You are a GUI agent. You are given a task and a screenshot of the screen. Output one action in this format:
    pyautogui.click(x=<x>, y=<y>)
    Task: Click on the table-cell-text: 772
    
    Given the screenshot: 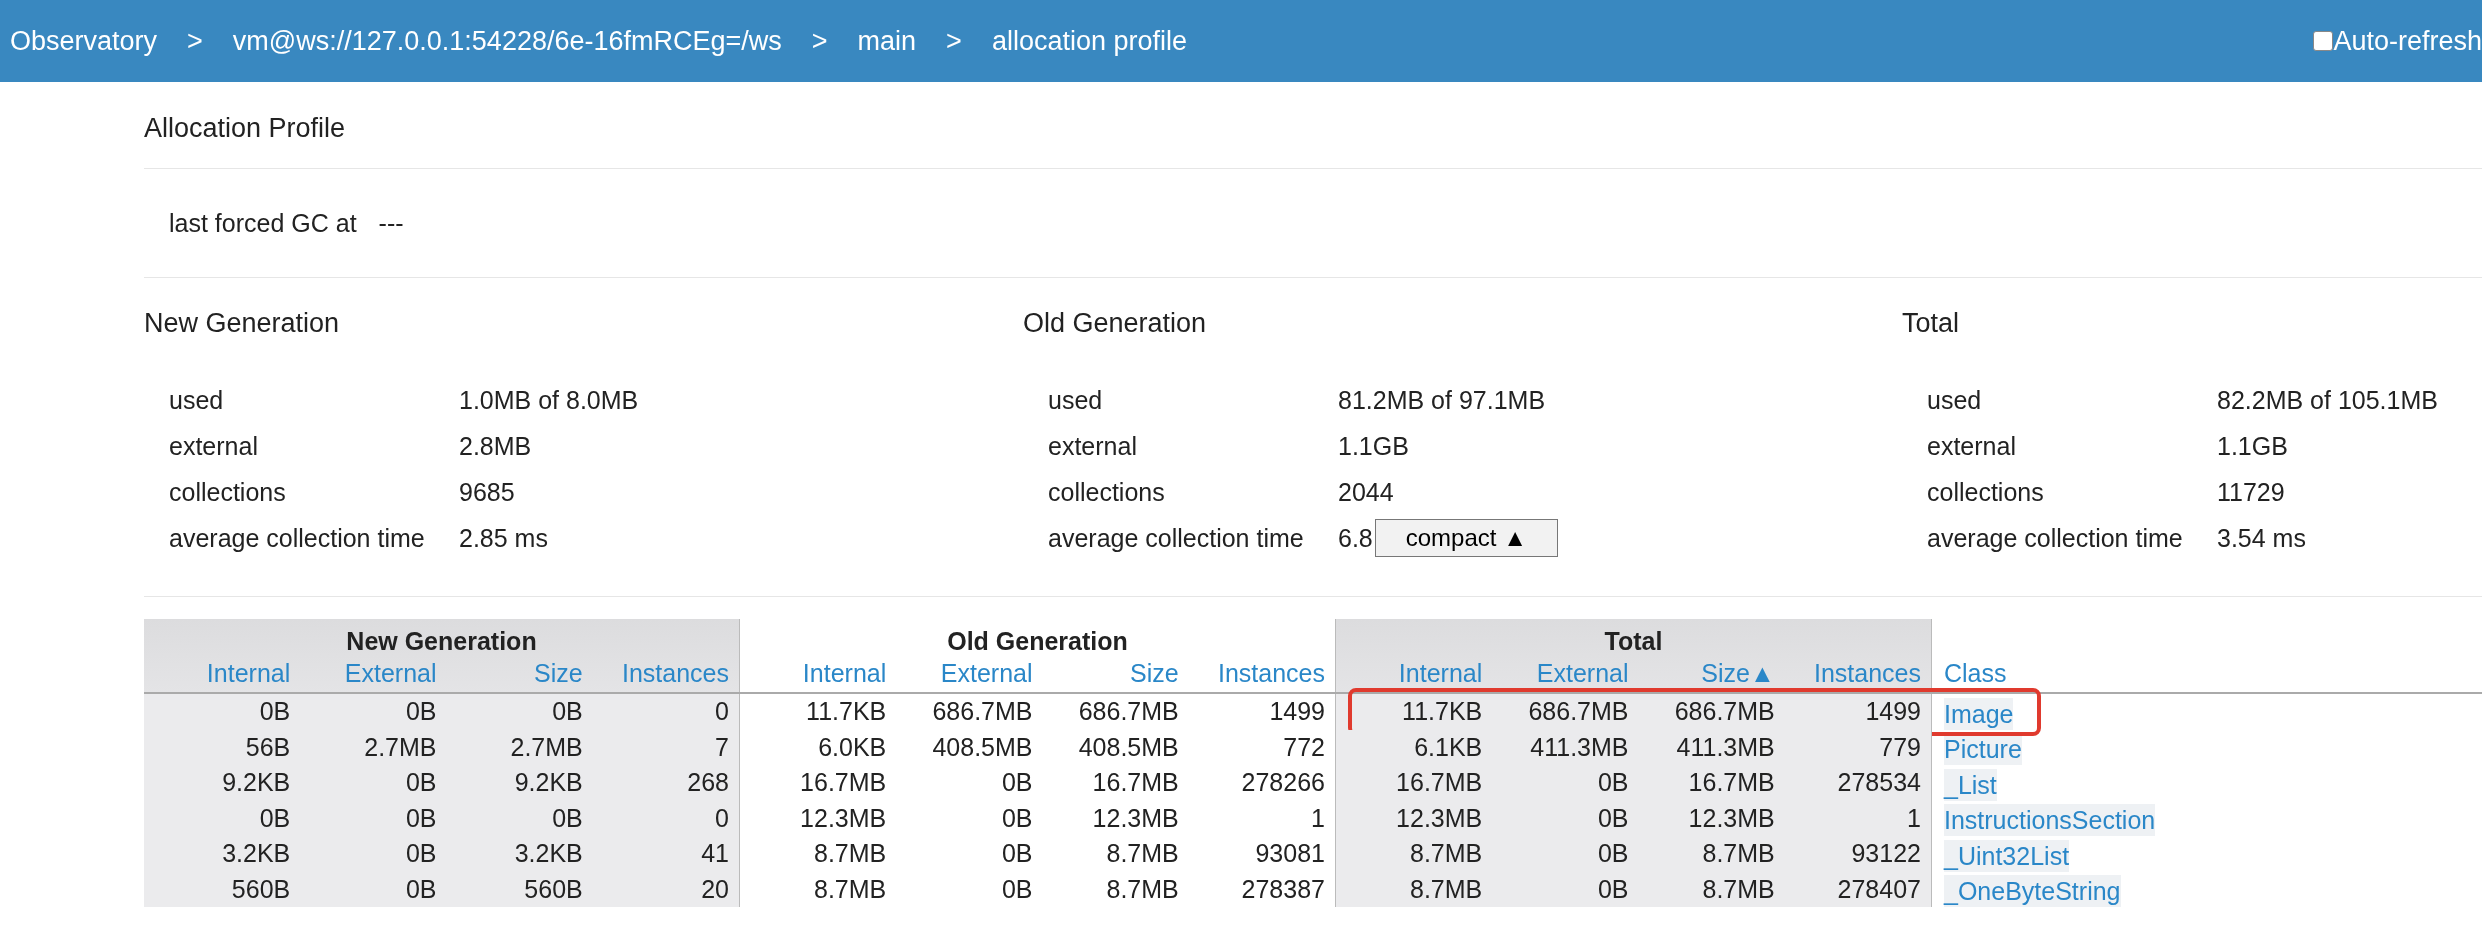 What is the action you would take?
    pyautogui.click(x=1303, y=747)
    